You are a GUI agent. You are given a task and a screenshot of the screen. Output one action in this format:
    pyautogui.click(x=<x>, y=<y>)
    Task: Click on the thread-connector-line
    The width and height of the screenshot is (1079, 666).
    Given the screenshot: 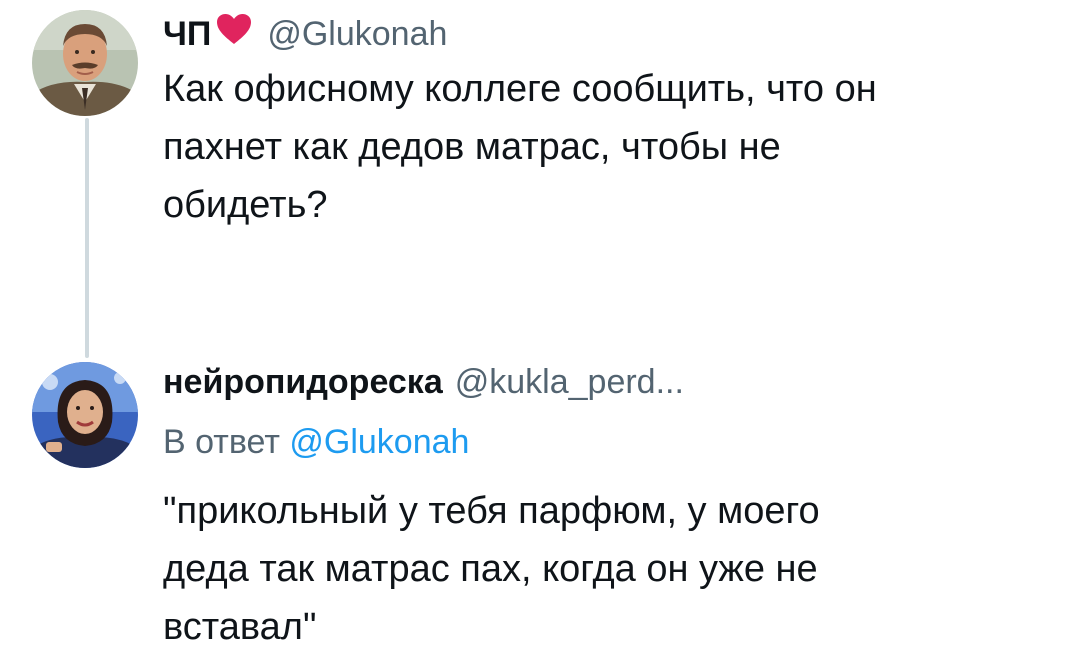 What is the action you would take?
    pyautogui.click(x=87, y=238)
    